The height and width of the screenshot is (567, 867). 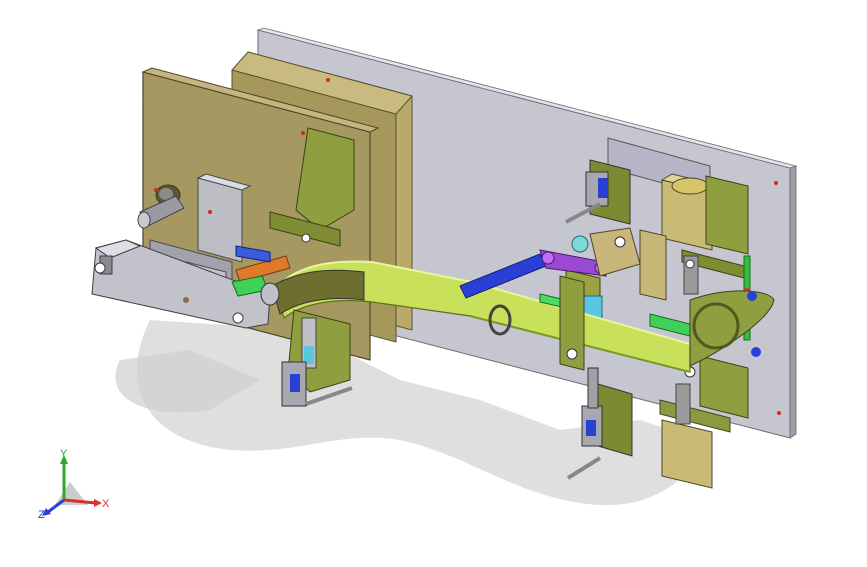 I want to click on center-vertical-link, so click(x=572, y=323).